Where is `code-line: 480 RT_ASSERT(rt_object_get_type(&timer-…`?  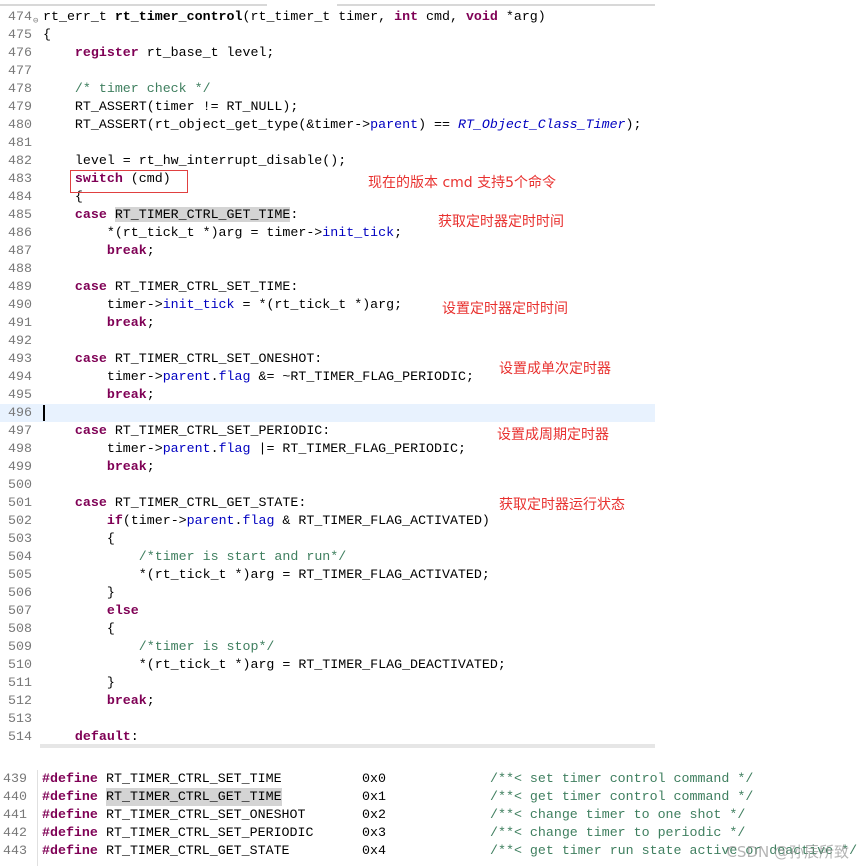
code-line: 480 RT_ASSERT(rt_object_get_type(&timer-… is located at coordinates (327, 125).